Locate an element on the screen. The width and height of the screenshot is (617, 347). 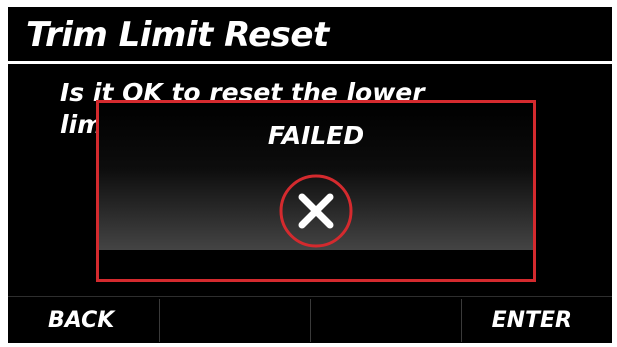
title-divider is located at coordinates (310, 62).